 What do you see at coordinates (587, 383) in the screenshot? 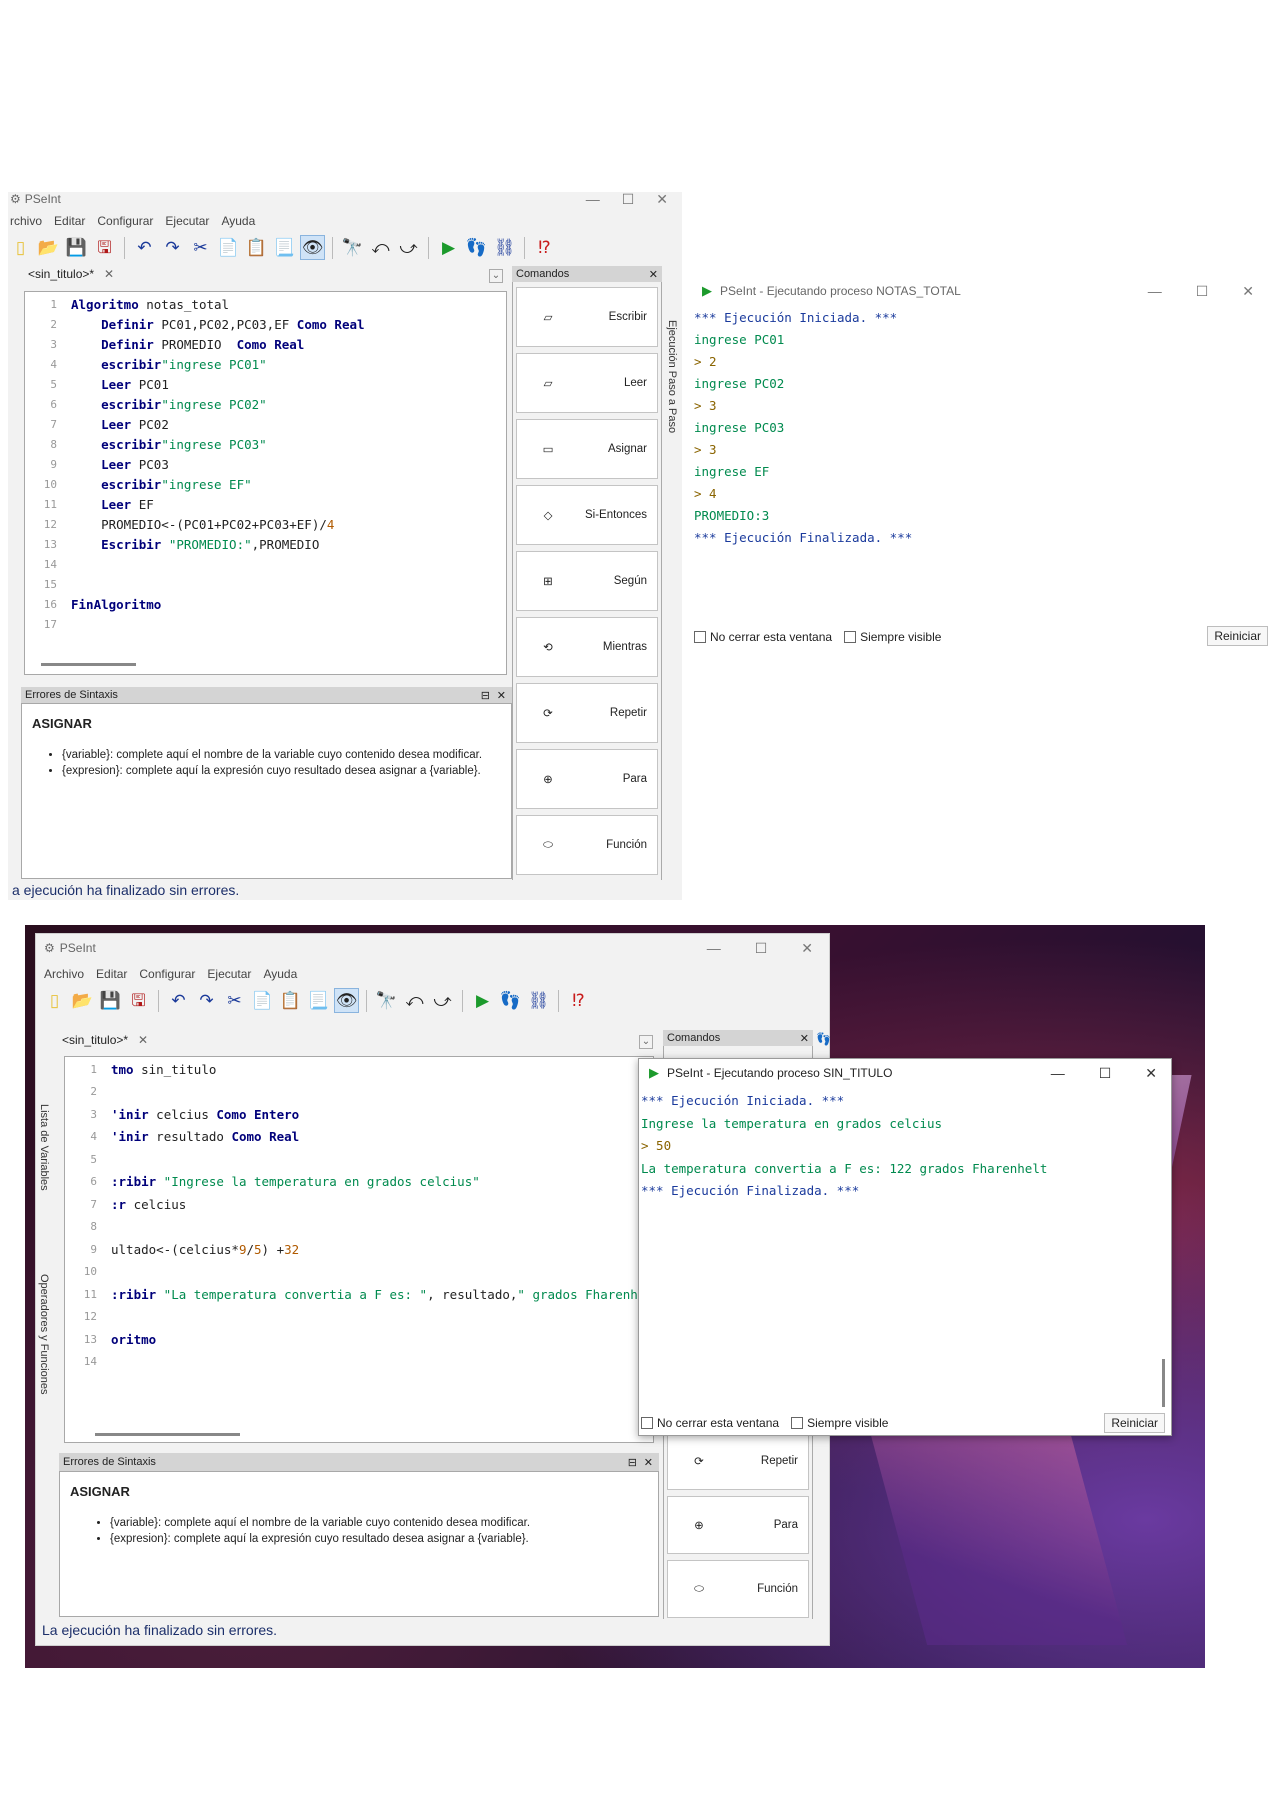
I see `command-leer: ⏥ Leer` at bounding box center [587, 383].